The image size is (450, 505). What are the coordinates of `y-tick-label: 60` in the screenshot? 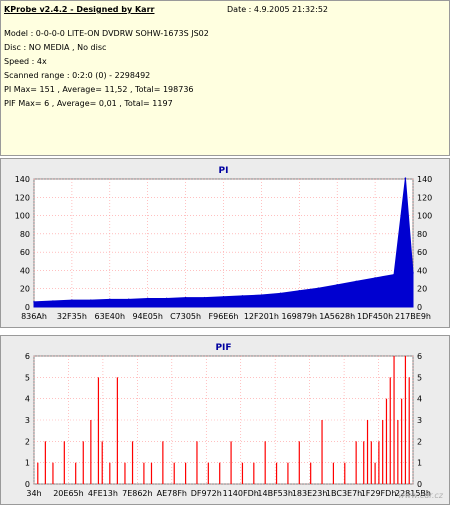 It's located at (25, 252).